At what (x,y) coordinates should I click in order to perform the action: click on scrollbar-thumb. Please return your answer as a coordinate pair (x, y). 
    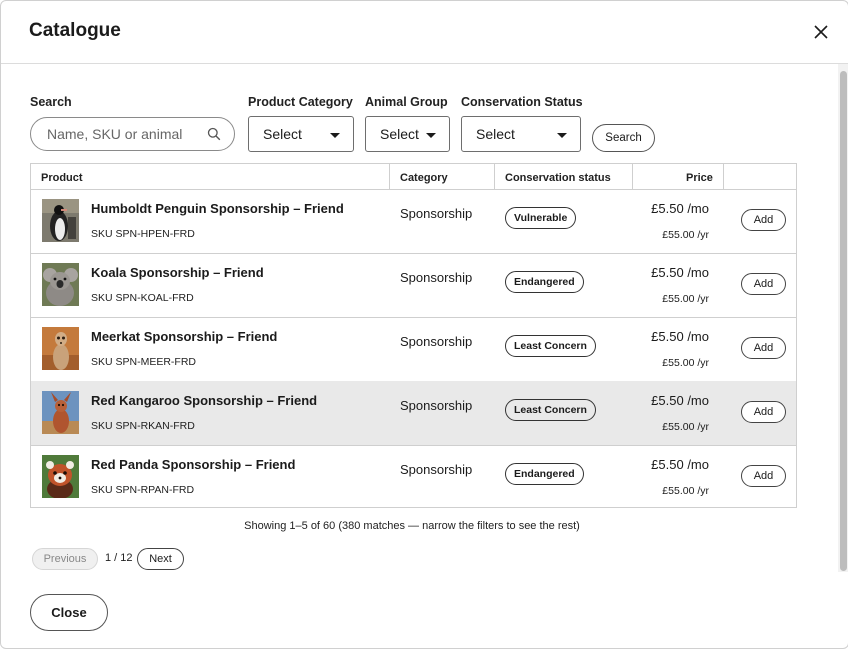
    Looking at the image, I should click on (843, 321).